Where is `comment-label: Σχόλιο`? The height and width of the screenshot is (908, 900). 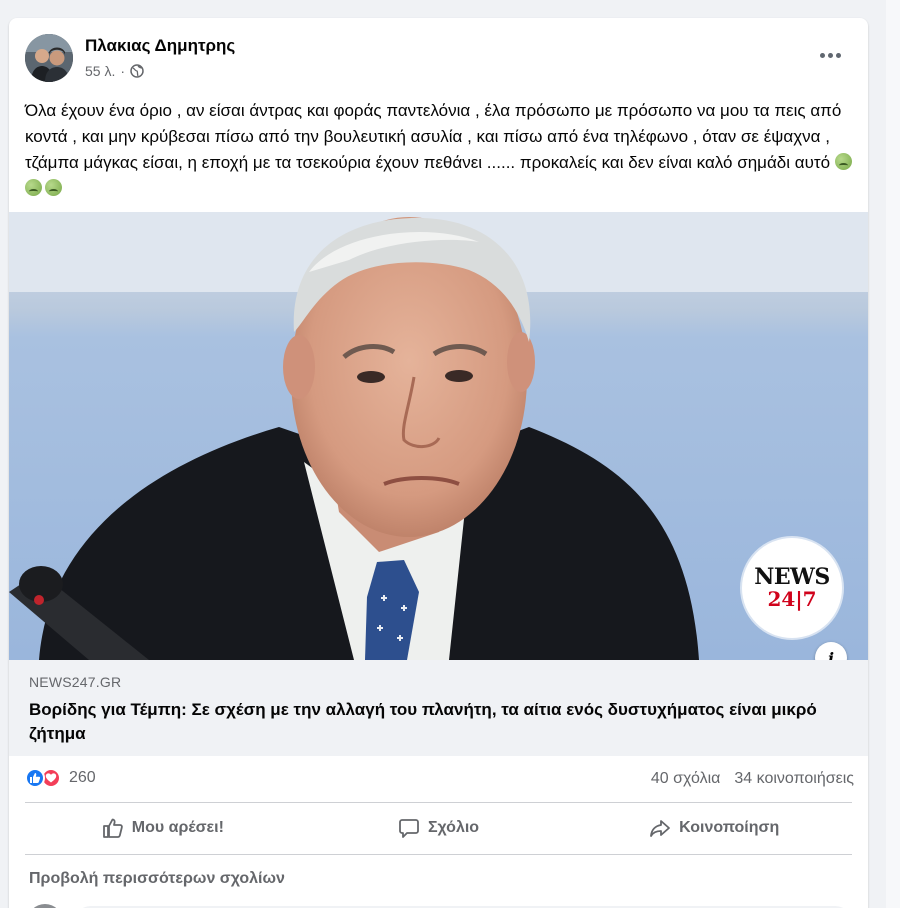
comment-label: Σχόλιο is located at coordinates (453, 827).